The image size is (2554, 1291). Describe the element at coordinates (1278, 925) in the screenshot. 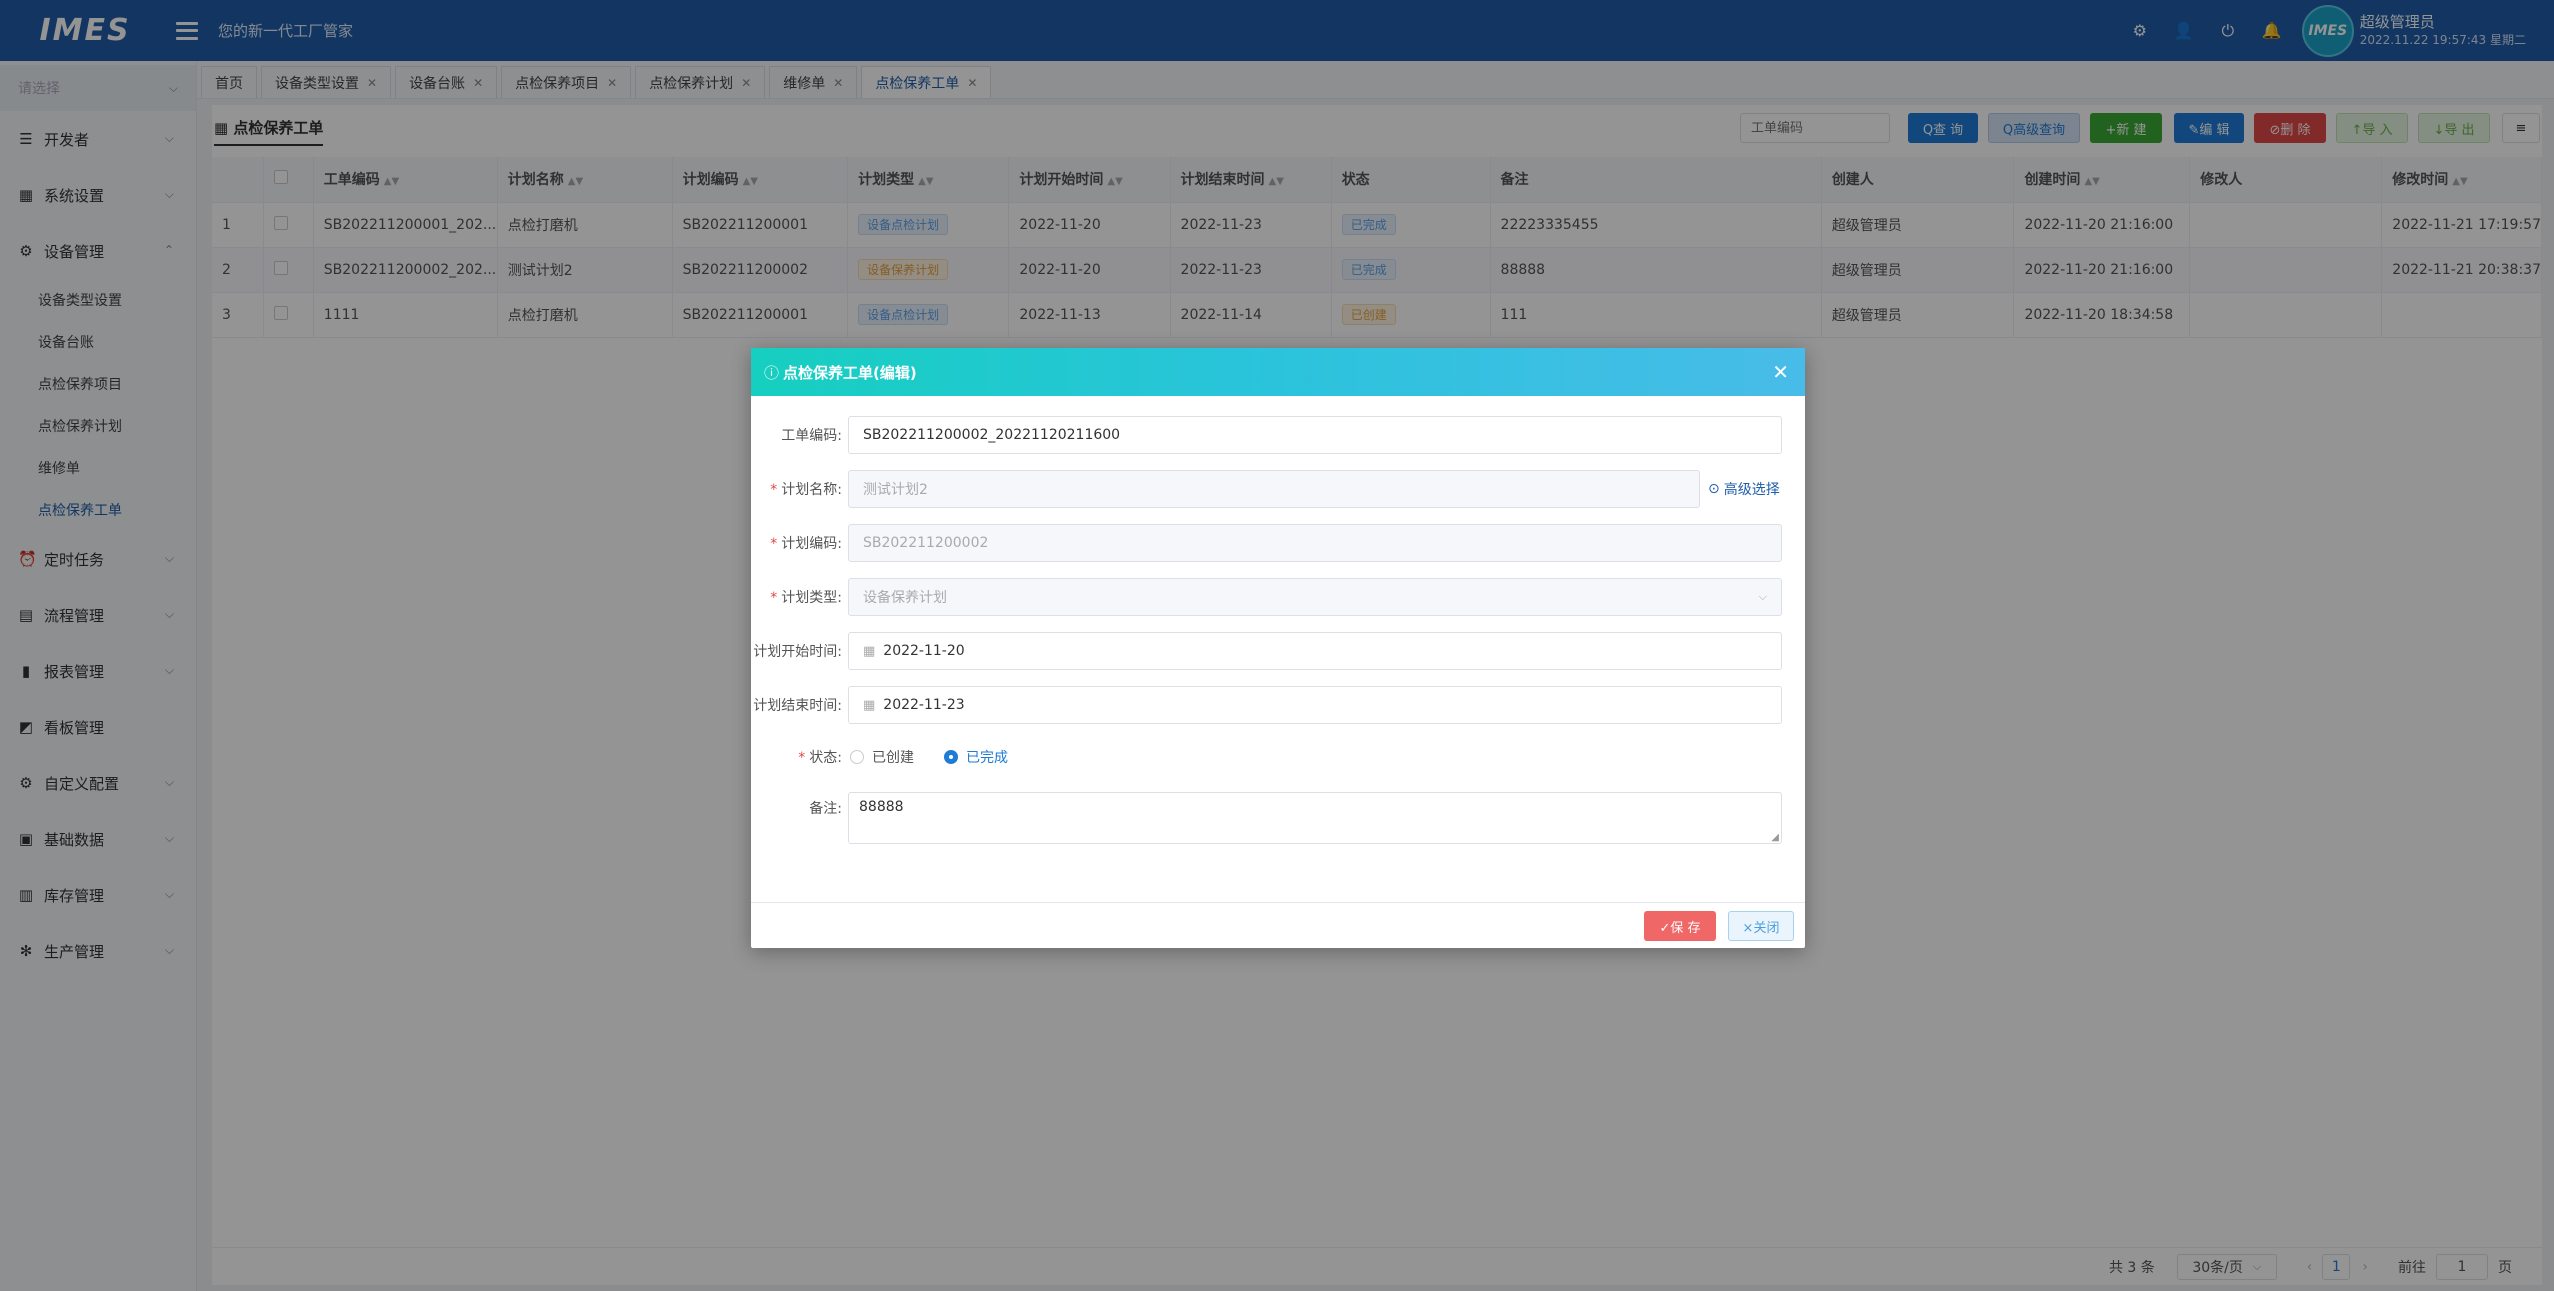

I see `dialog-footer: ✓保 存 ×关闭` at that location.